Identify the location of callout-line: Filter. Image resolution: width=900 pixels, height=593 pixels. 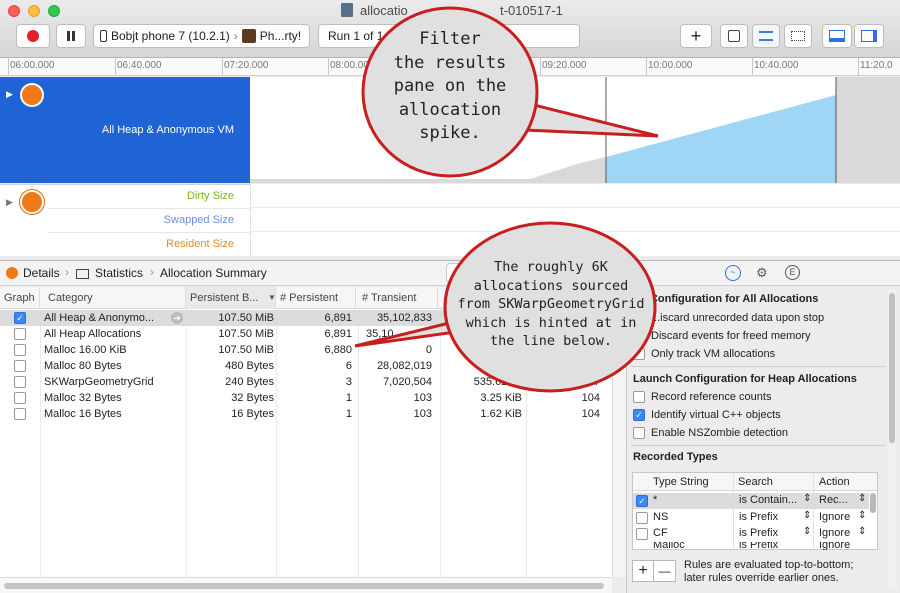
(450, 39).